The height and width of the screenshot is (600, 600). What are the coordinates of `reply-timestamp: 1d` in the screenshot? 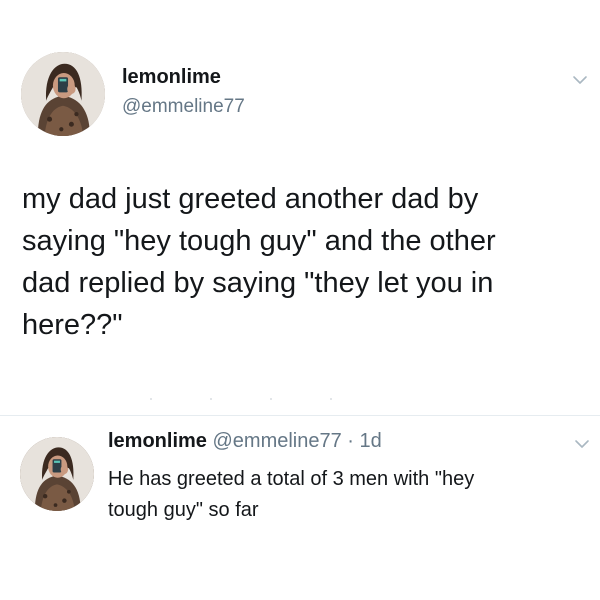 It's located at (371, 441).